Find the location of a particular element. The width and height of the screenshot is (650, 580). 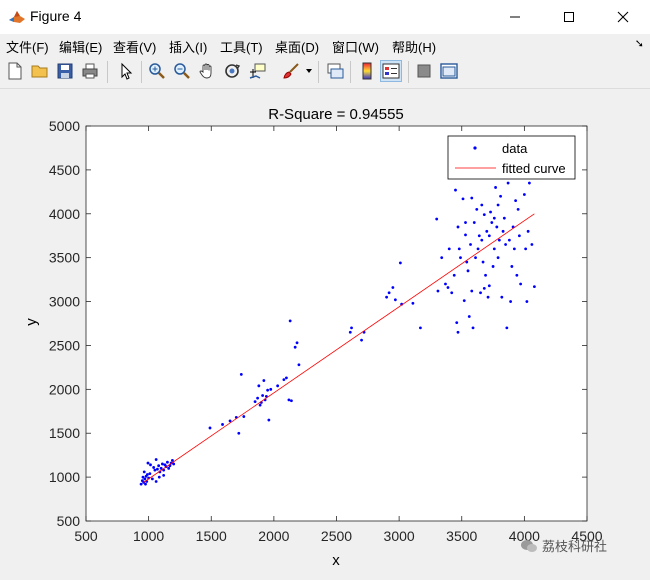

watermark: 荔枝科研社 is located at coordinates (563, 545).